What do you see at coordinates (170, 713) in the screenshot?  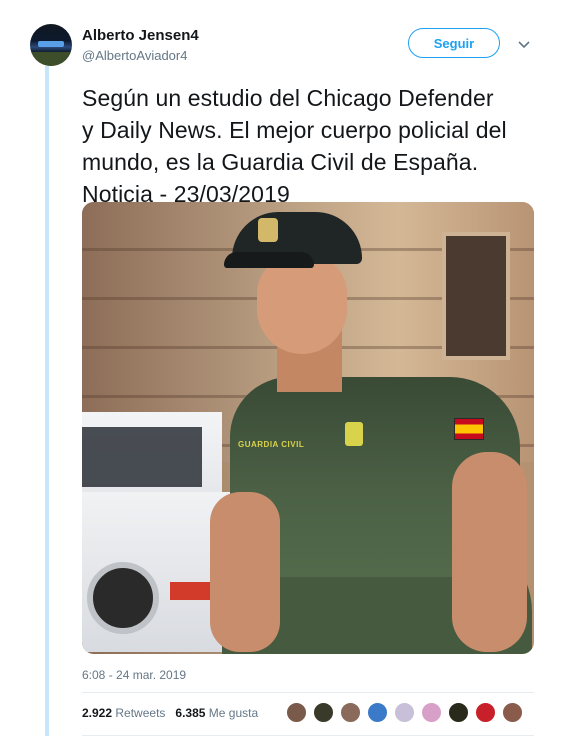 I see `tweet-stats: 2.922 Retweets 6.385 Me gusta` at bounding box center [170, 713].